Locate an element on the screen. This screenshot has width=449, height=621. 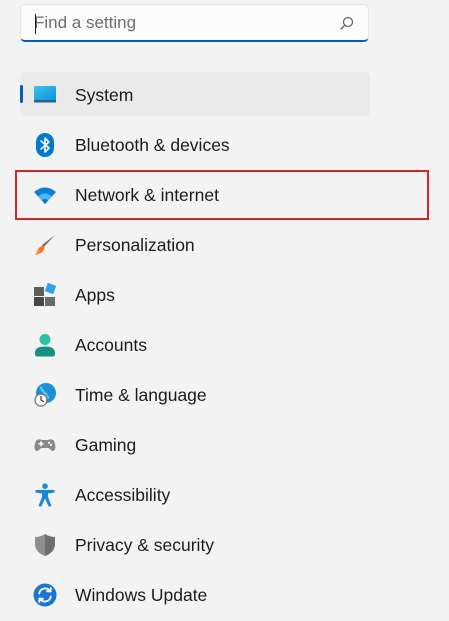
nav-item-bluetooth-devices: Bluetooth & devices is located at coordinates (224, 146).